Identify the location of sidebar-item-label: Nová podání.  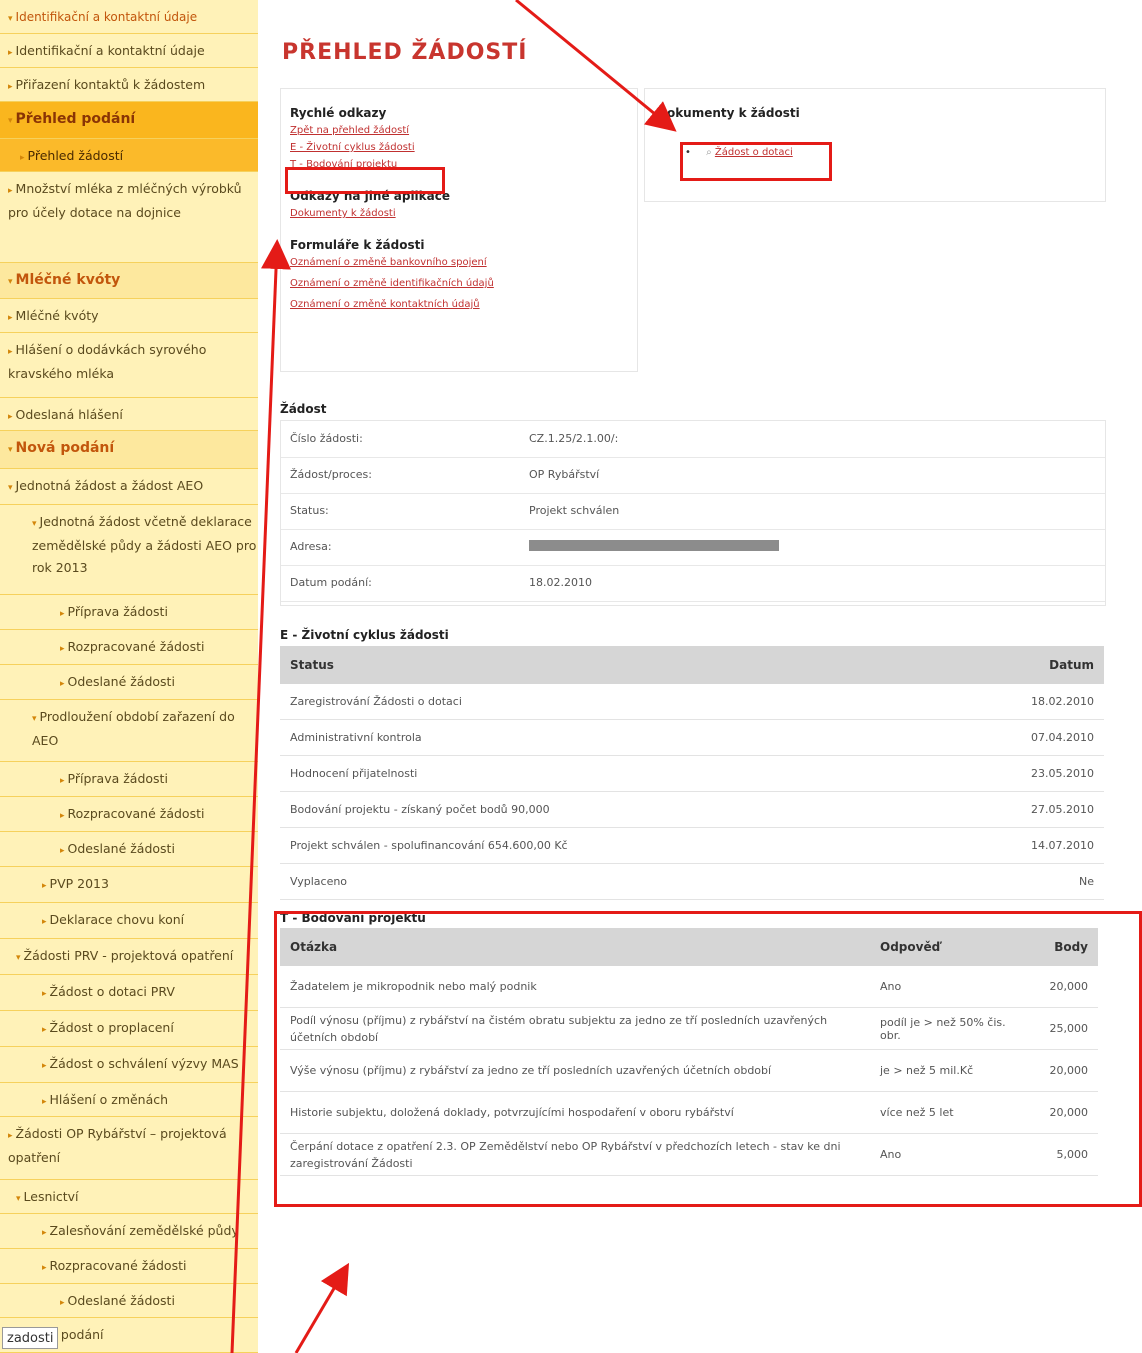
(65, 448).